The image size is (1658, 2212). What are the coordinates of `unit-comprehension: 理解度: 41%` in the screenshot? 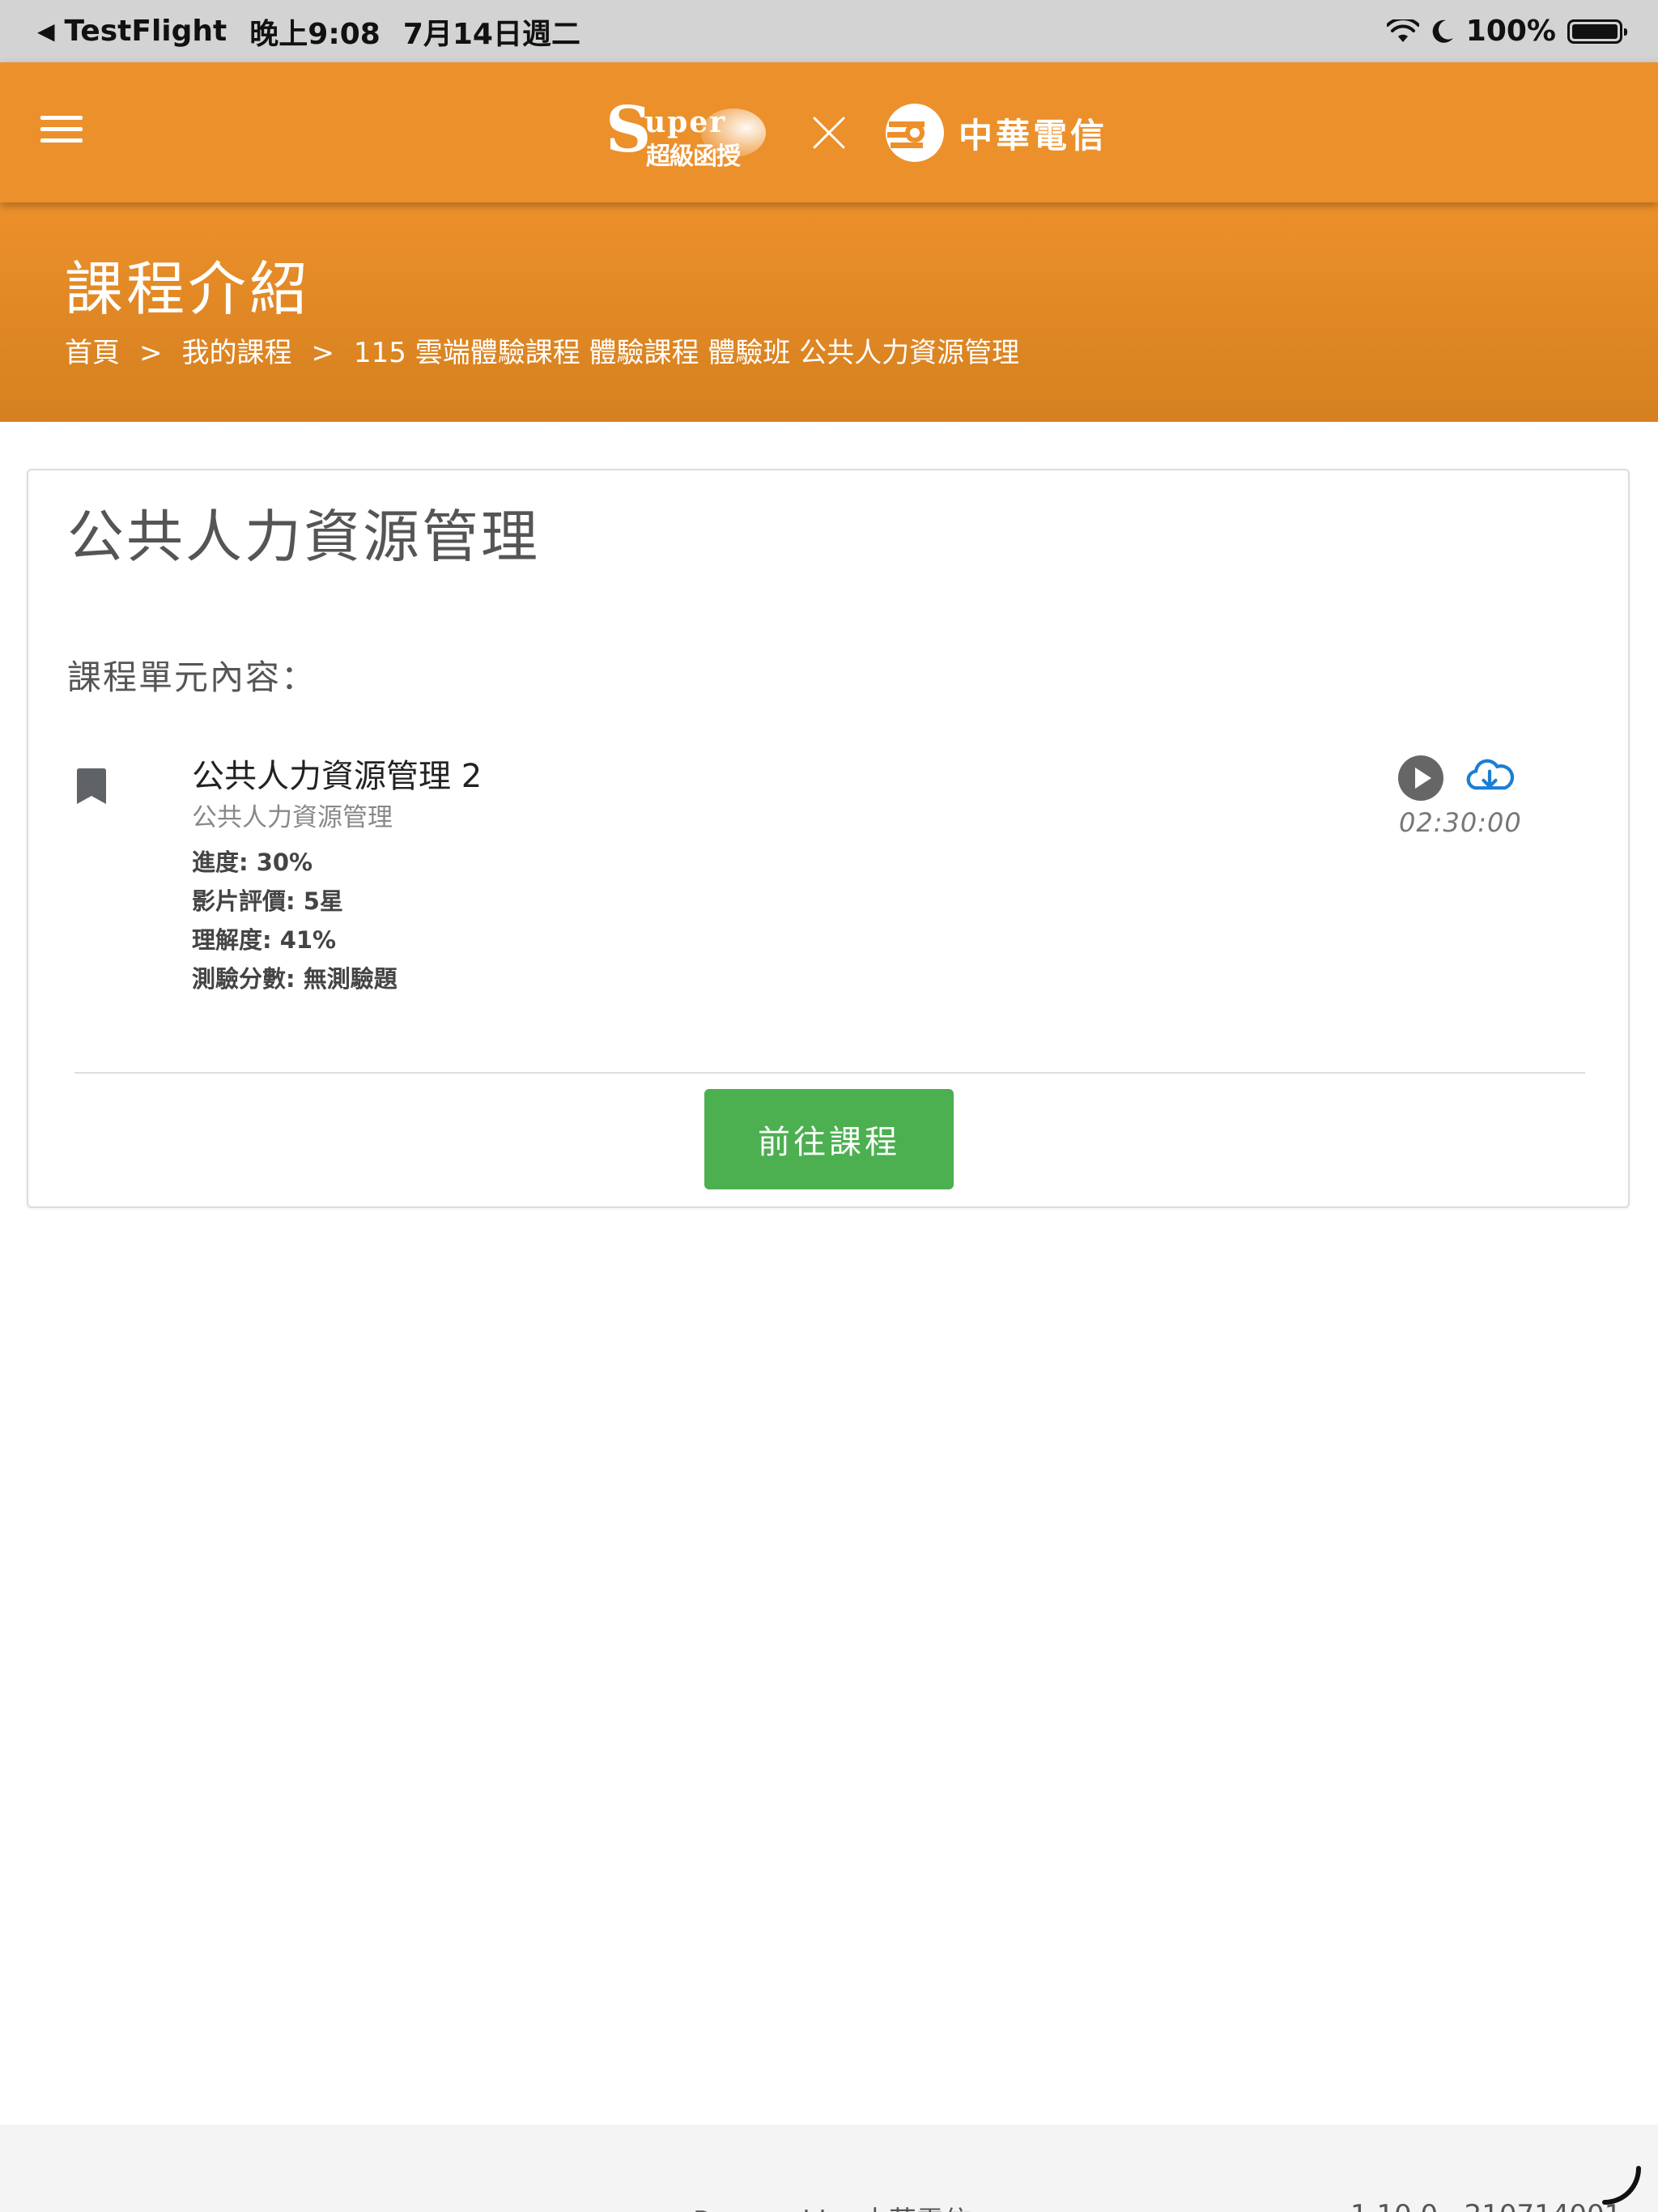 It's located at (264, 940).